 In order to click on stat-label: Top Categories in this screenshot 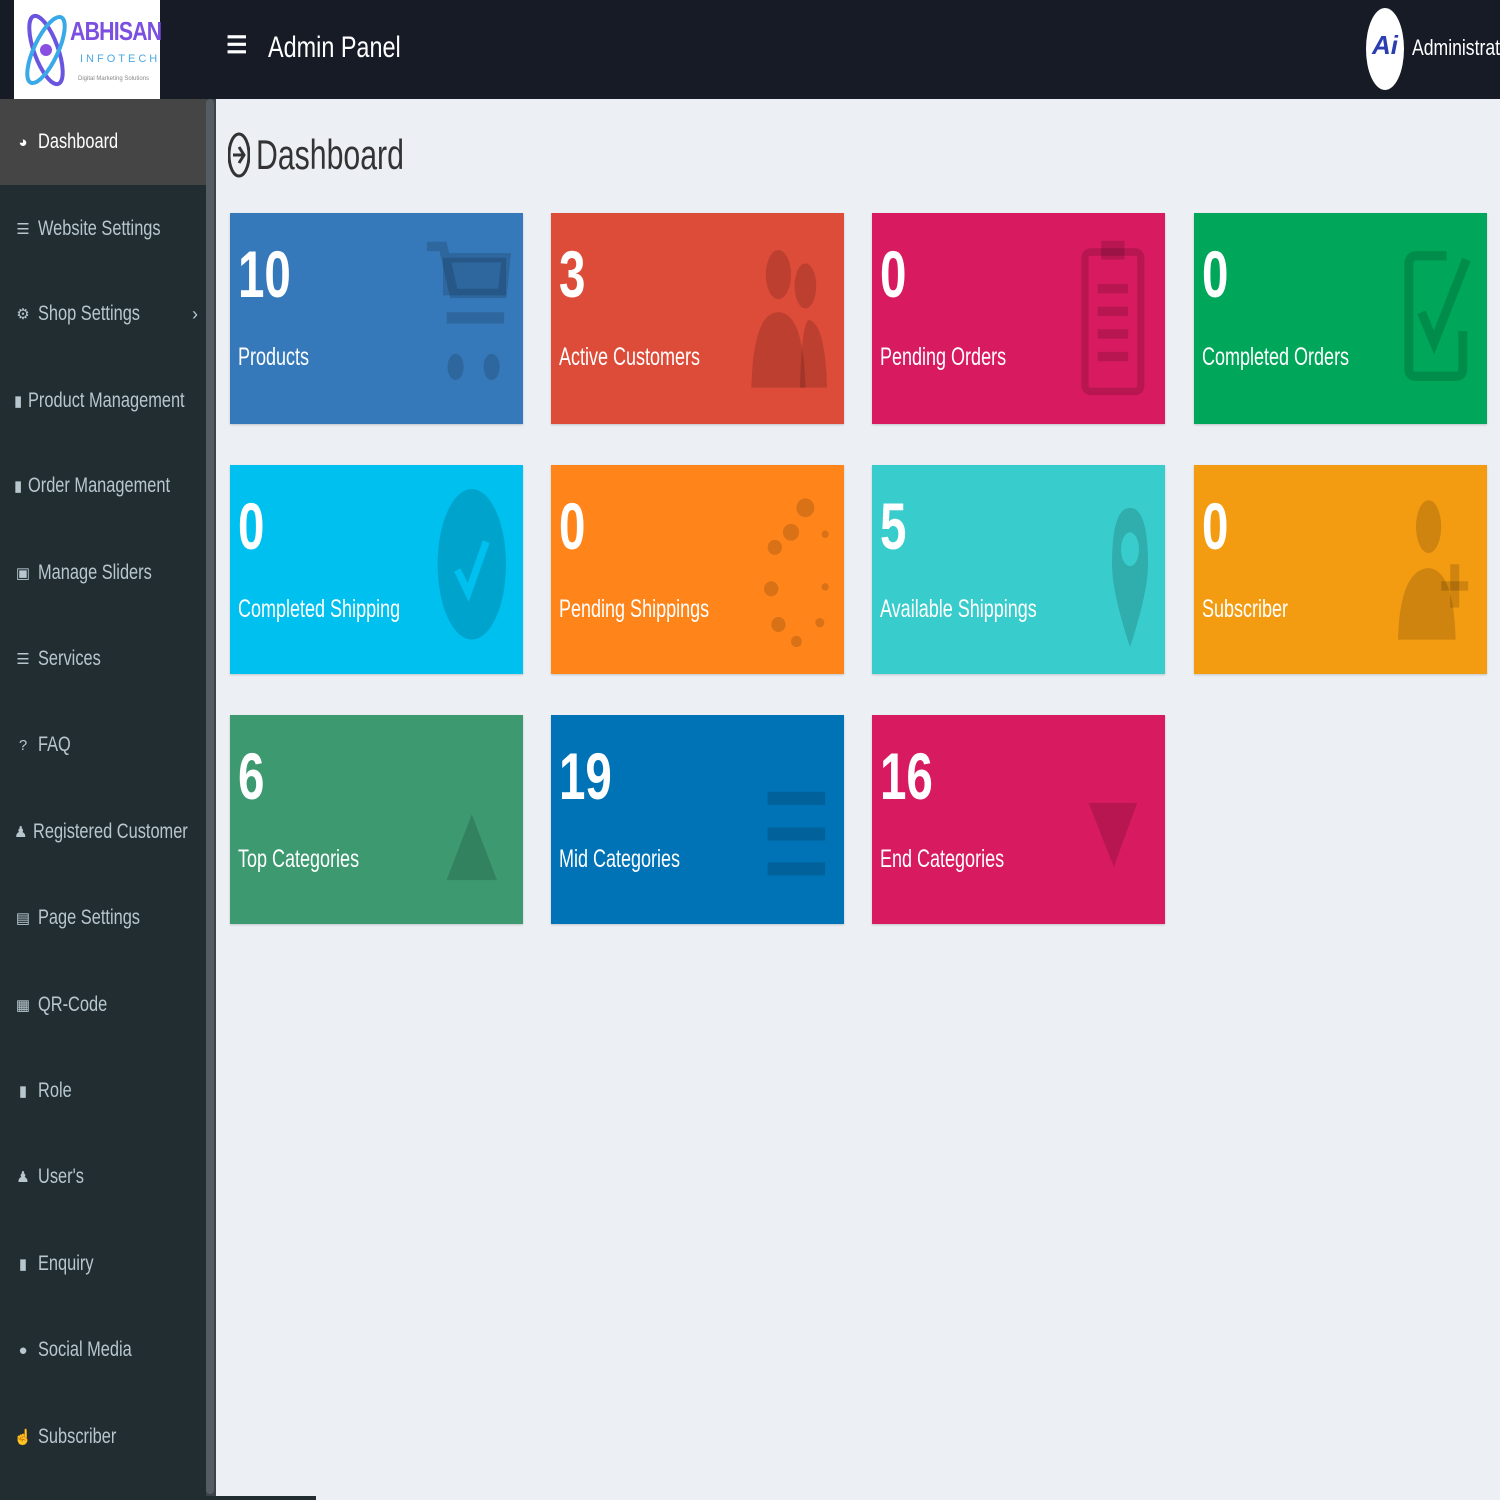, I will do `click(299, 859)`.